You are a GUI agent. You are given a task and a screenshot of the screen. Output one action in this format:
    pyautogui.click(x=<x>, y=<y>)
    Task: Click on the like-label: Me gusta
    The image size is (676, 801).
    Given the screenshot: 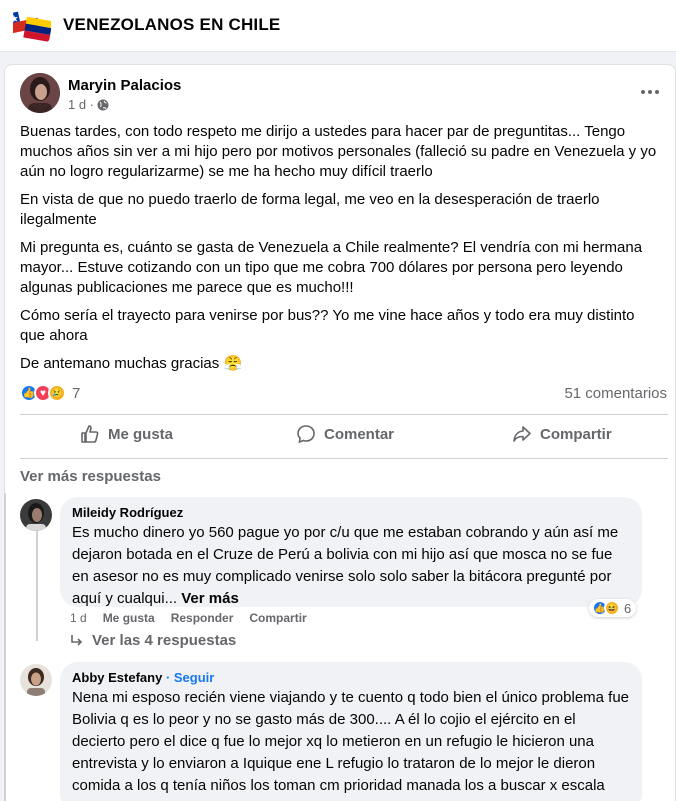 What is the action you would take?
    pyautogui.click(x=141, y=434)
    